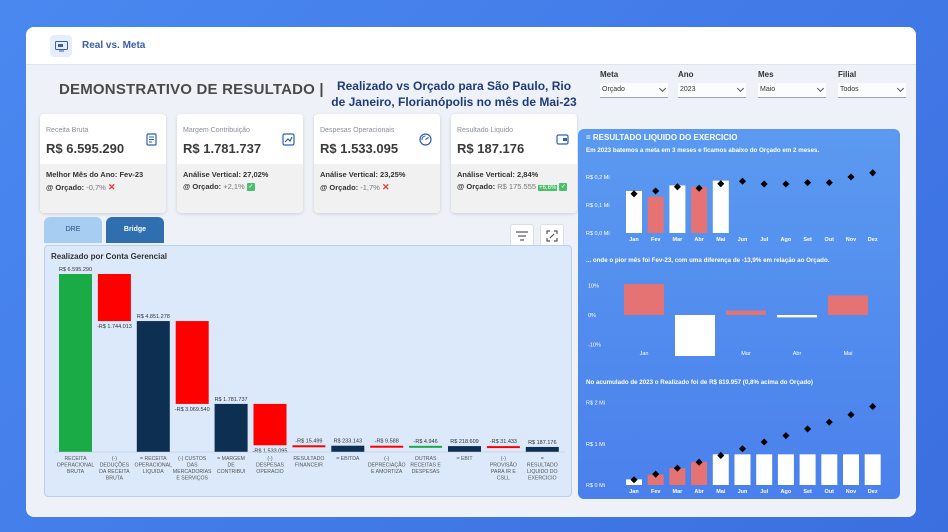 Image resolution: width=948 pixels, height=532 pixels. What do you see at coordinates (151, 139) in the screenshot?
I see `receipt-icon` at bounding box center [151, 139].